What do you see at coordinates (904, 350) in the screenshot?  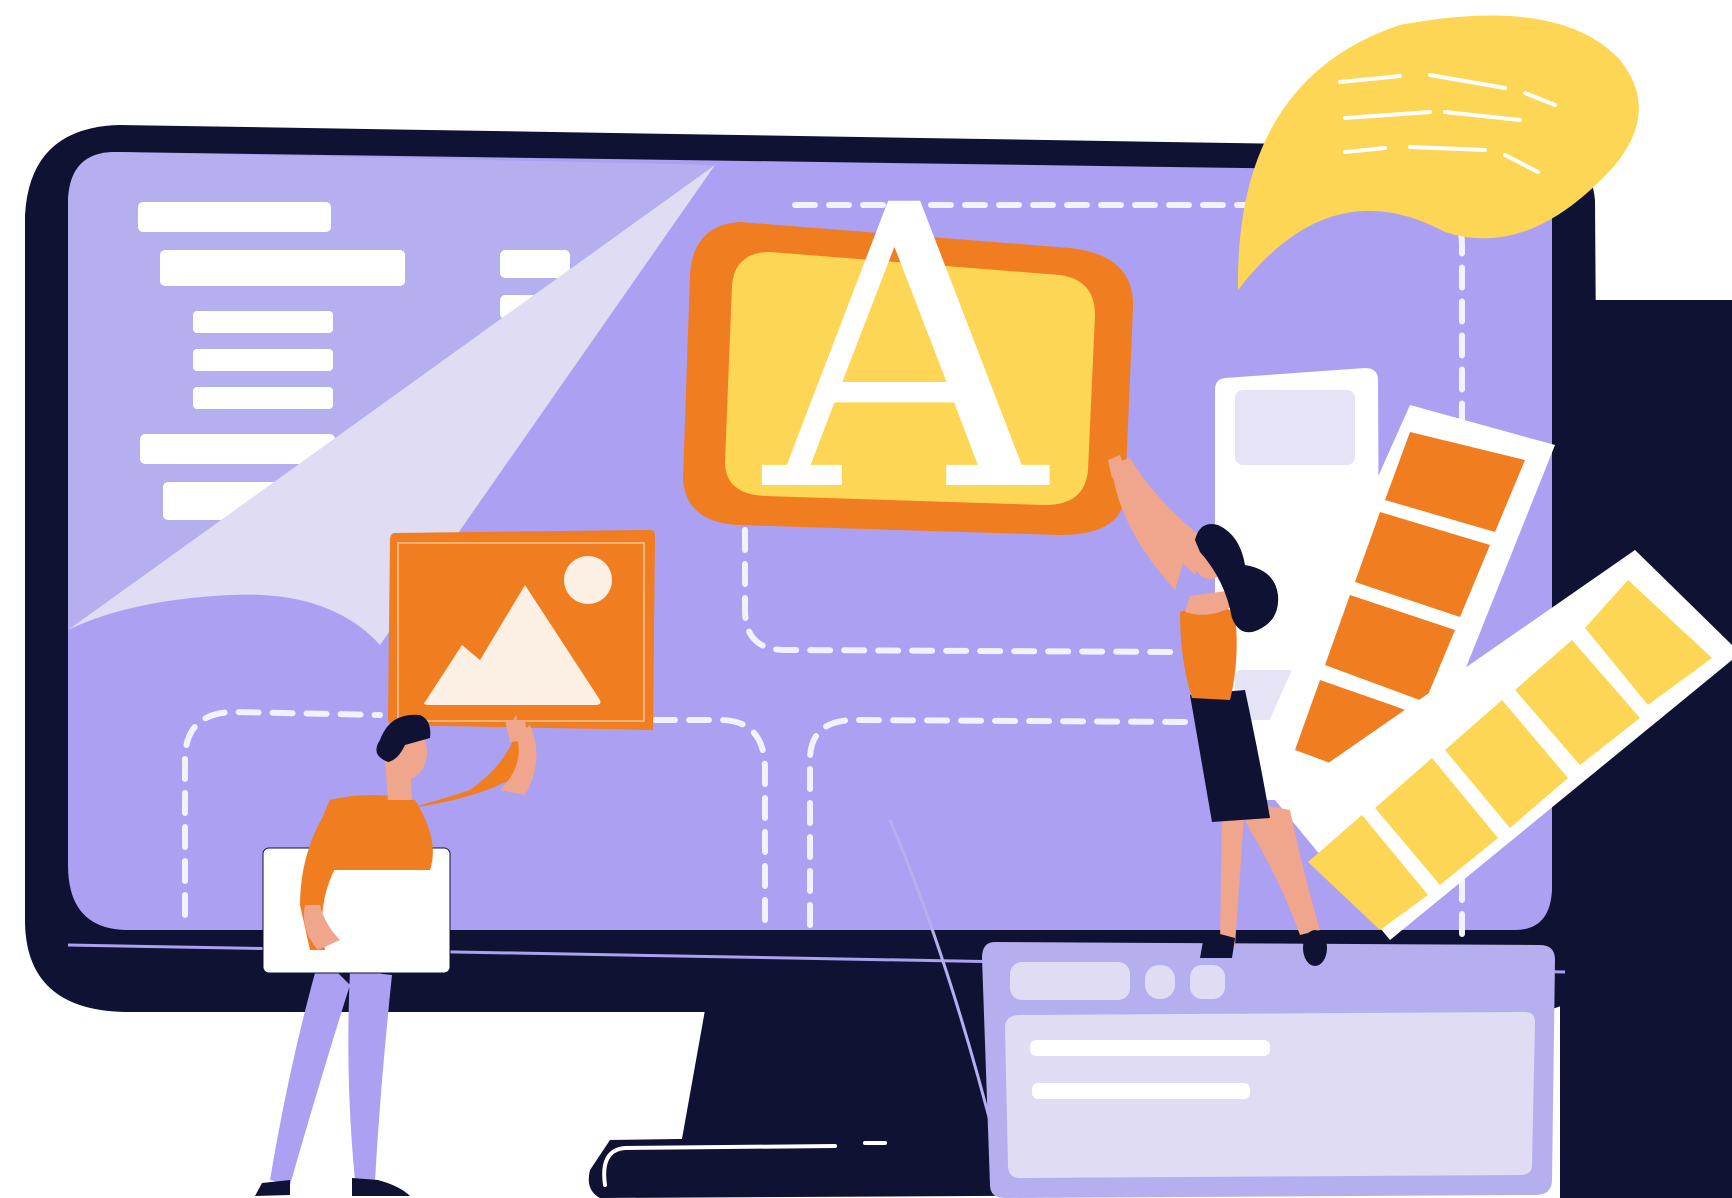 I see `headline-letter: A` at bounding box center [904, 350].